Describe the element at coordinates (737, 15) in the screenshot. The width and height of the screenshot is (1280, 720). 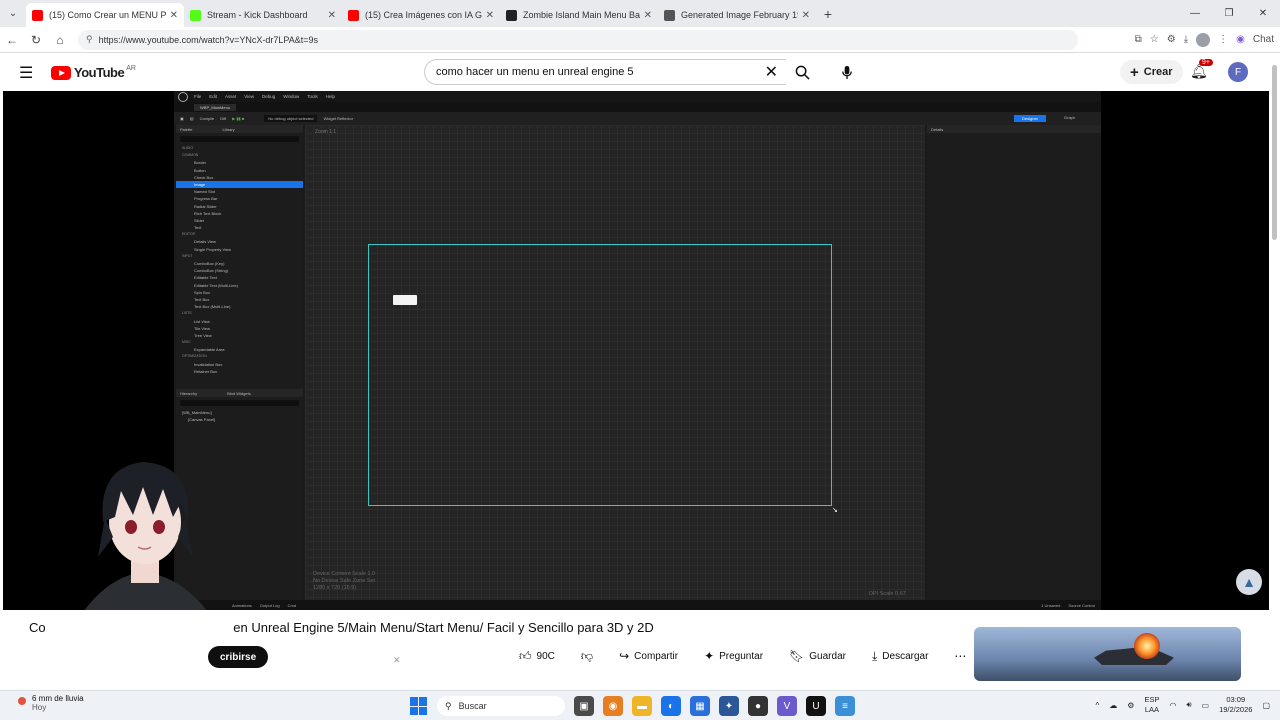
I see `browser-tab: Generated Image February 19, 202 ✕` at that location.